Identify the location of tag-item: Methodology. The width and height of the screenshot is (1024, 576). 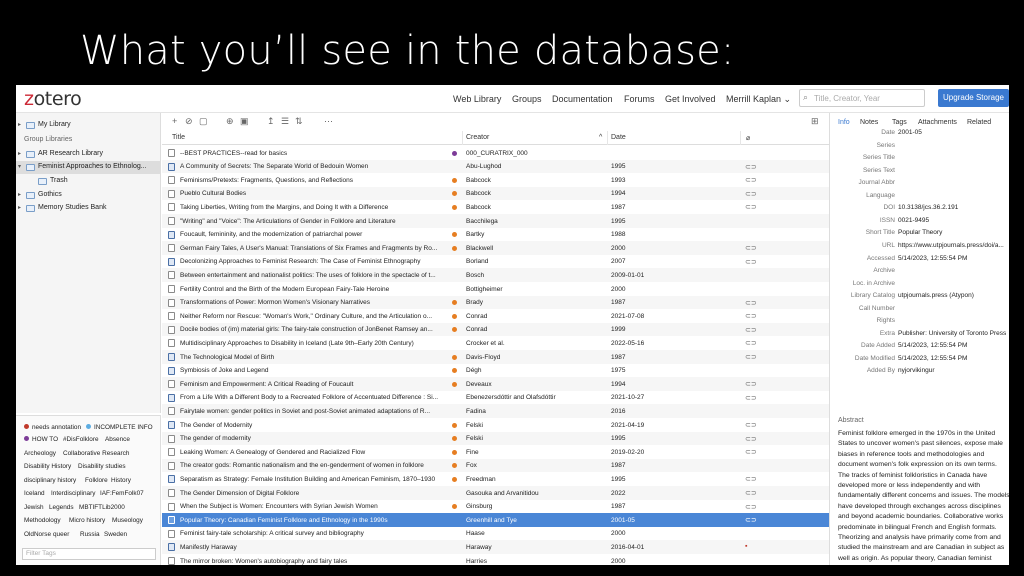
(42, 520).